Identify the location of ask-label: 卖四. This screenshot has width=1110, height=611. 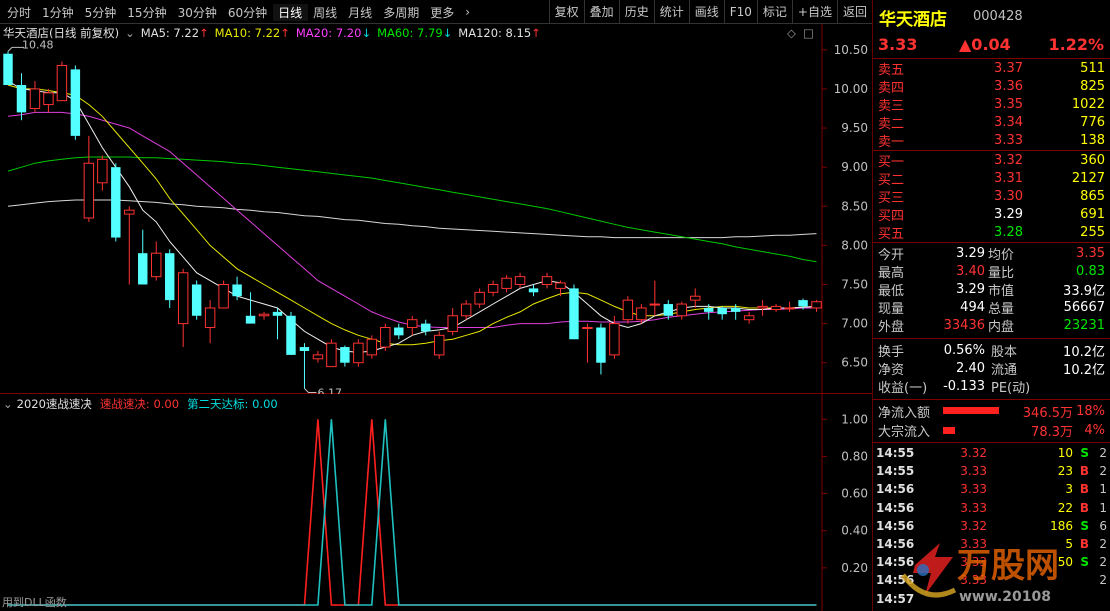
(891, 88).